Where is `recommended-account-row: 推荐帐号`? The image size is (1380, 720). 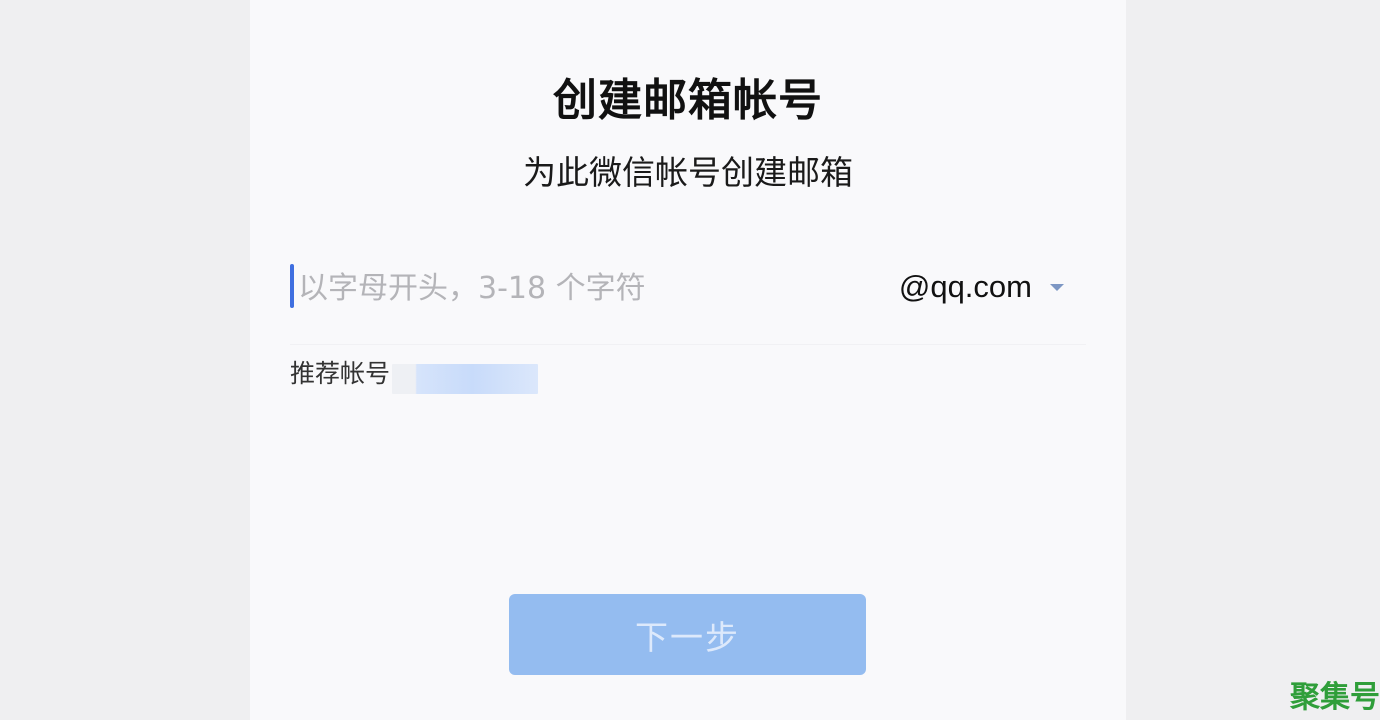 recommended-account-row: 推荐帐号 is located at coordinates (414, 373).